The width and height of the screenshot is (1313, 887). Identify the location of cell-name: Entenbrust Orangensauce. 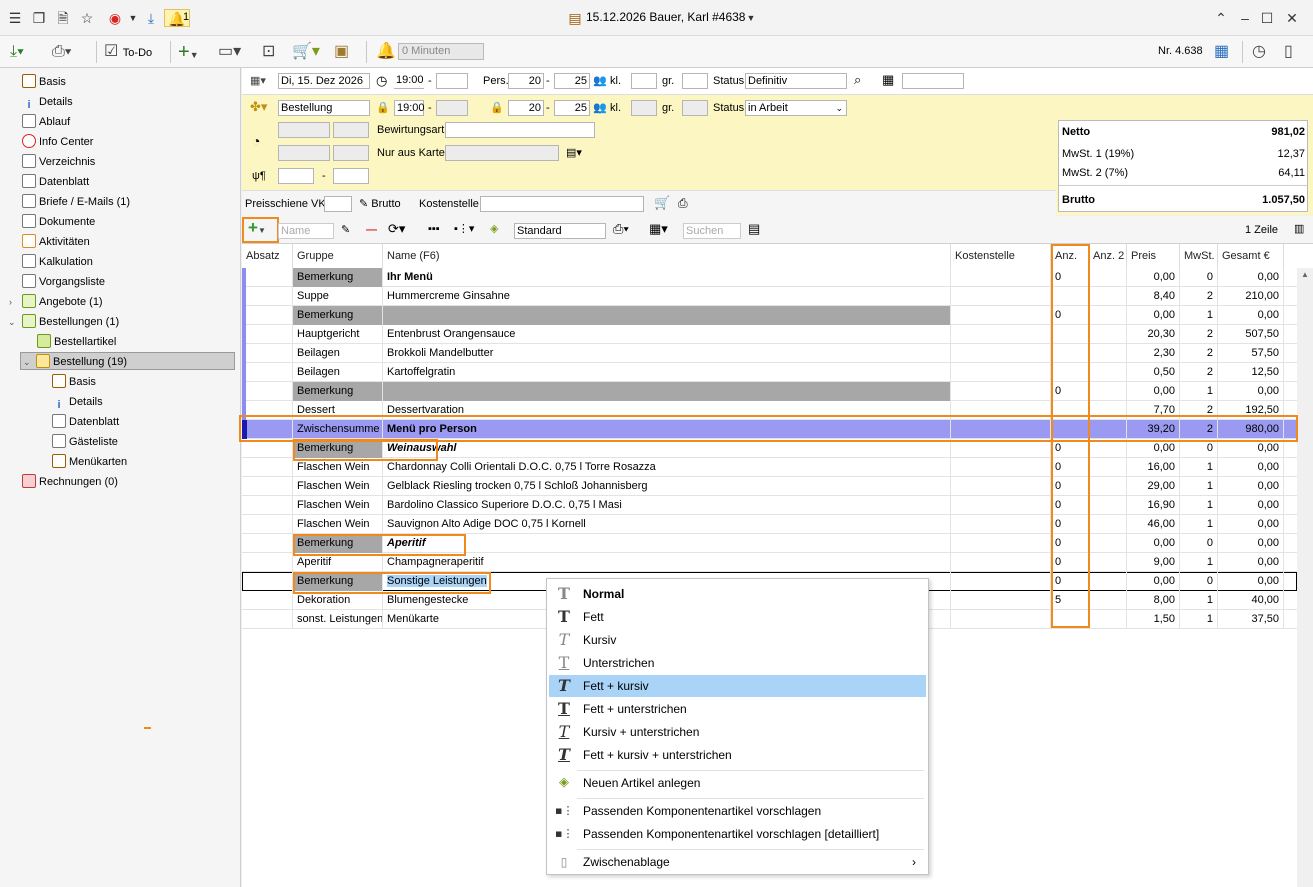
(667, 334).